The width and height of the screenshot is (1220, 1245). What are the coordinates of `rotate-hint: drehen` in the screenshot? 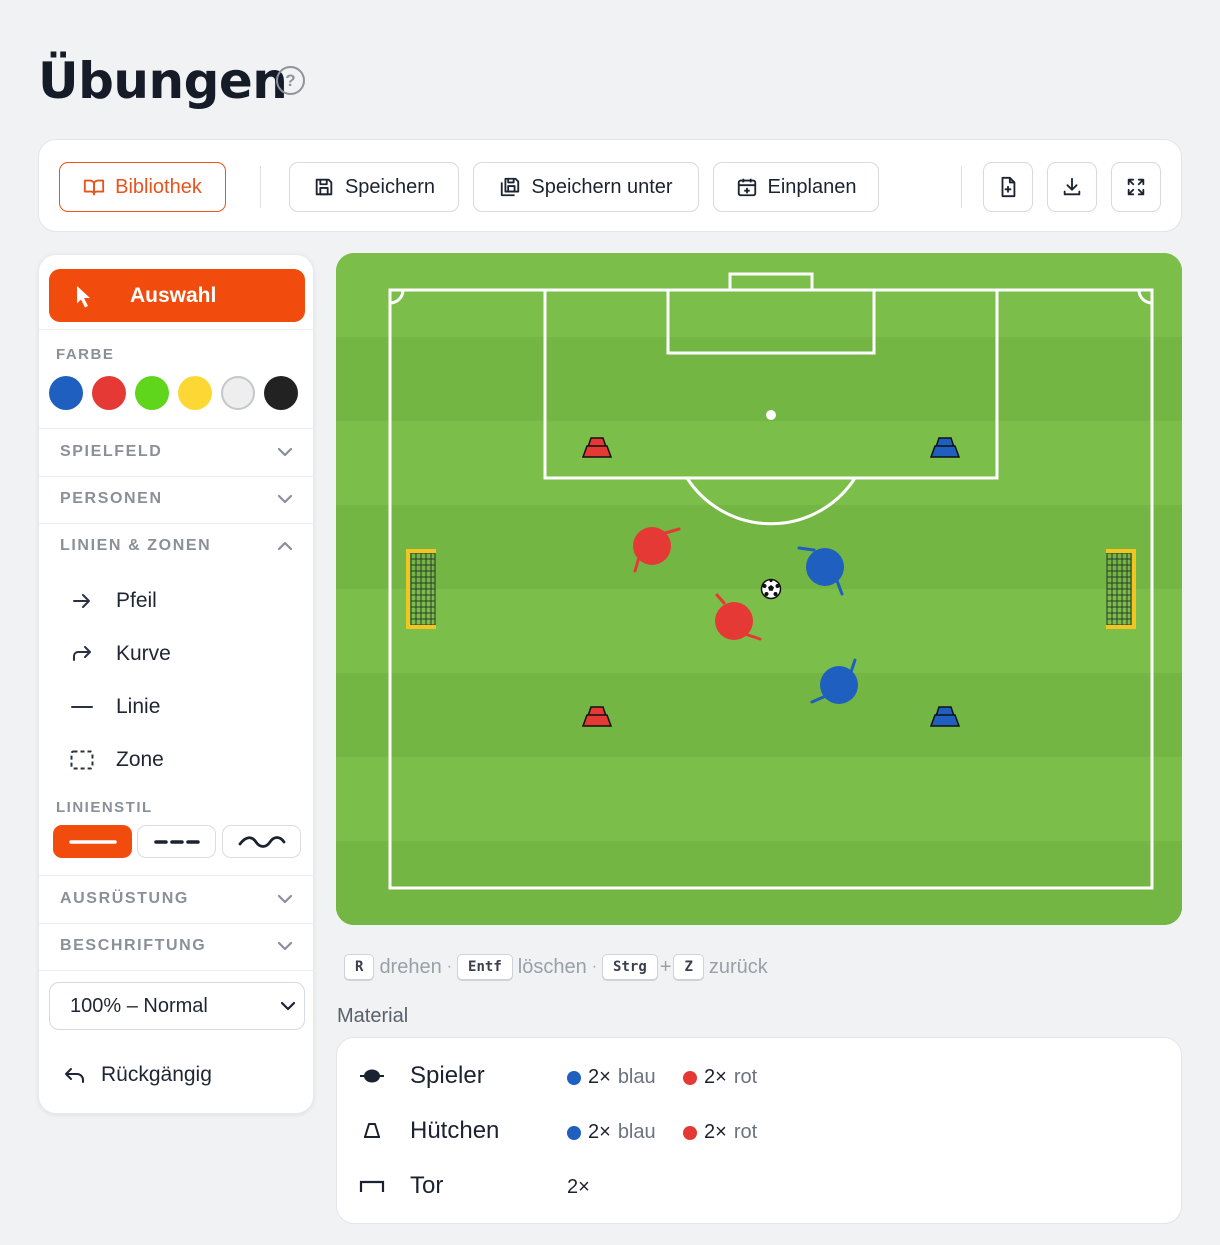 It's located at (410, 966).